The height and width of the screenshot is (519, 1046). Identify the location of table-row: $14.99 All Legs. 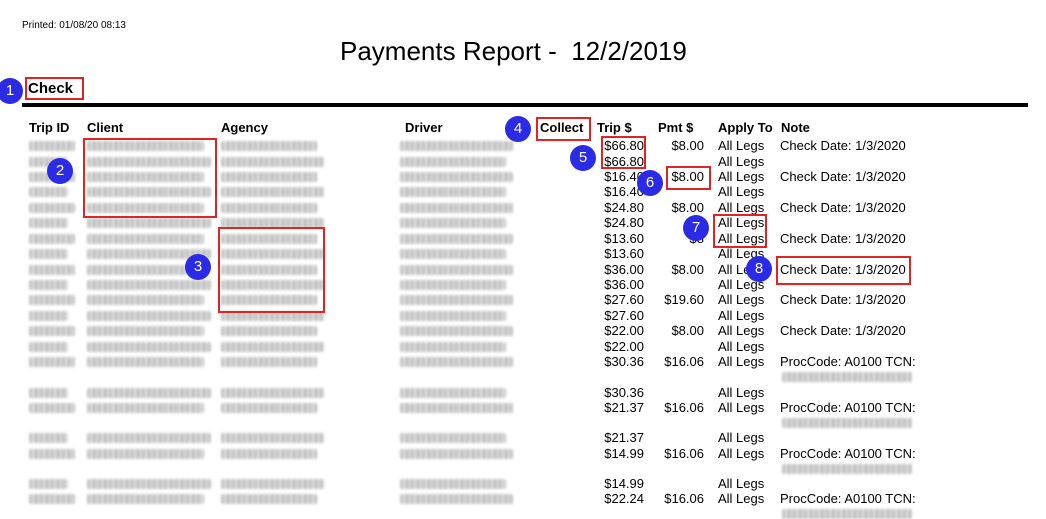
(523, 483).